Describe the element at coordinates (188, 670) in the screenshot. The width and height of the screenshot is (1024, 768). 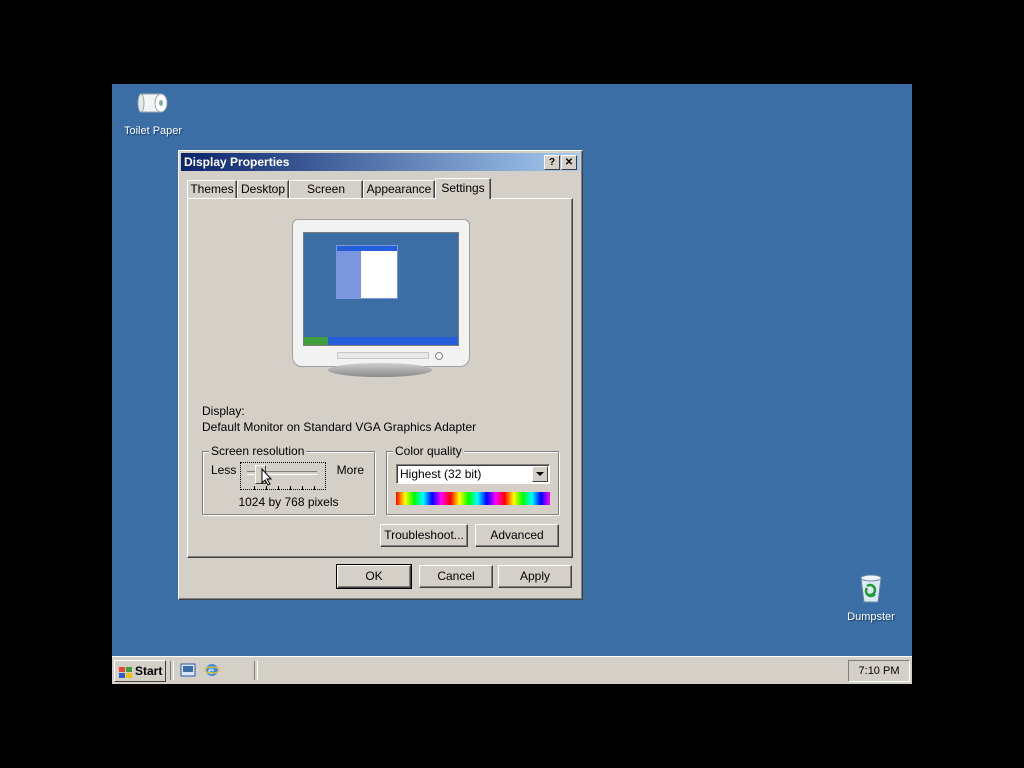
I see `show-desktop-icon` at that location.